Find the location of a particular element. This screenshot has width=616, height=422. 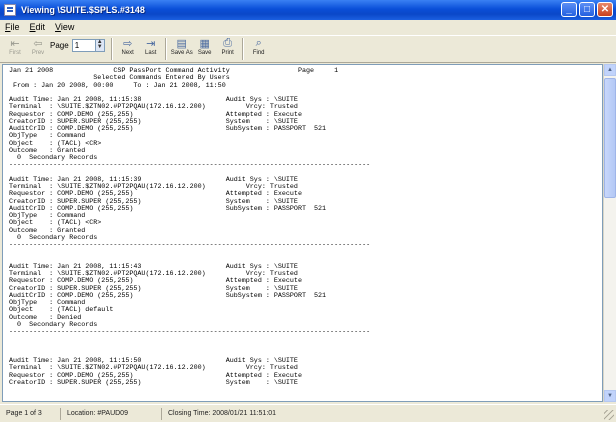

menu-file: File is located at coordinates (12, 27).